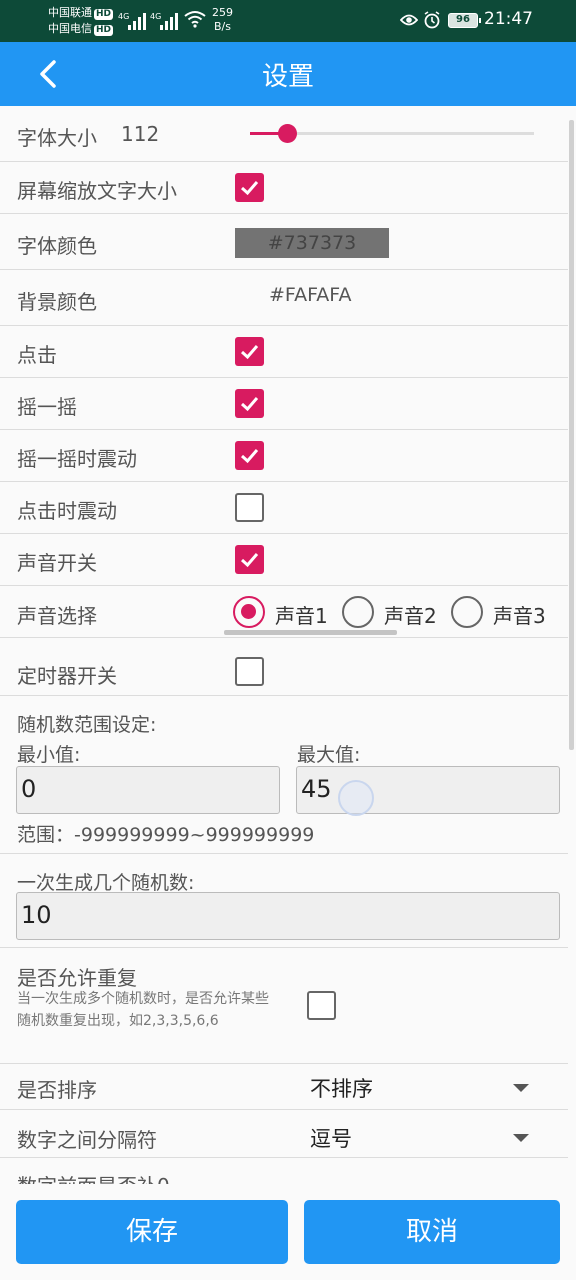  I want to click on pad-zero-row: 数字前面是否补0, so click(284, 1171).